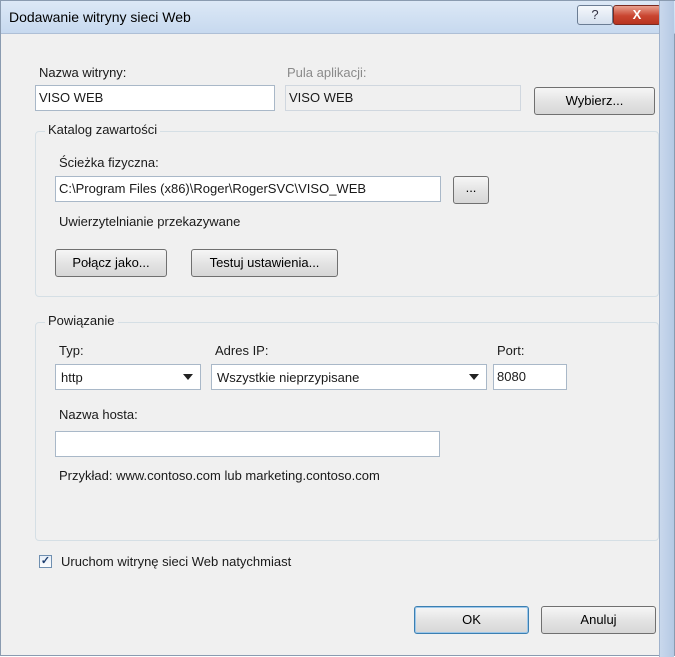  What do you see at coordinates (150, 221) in the screenshot?
I see `pass-through-auth-text: Uwierzytelnianie przekazywane` at bounding box center [150, 221].